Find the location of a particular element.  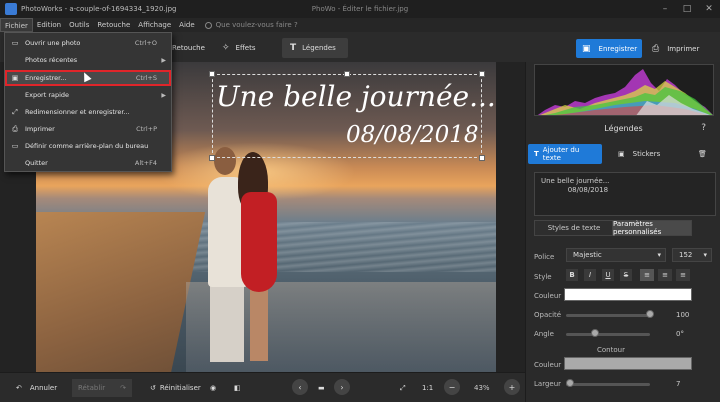

chevron-right-icon: ▶ is located at coordinates (163, 95).